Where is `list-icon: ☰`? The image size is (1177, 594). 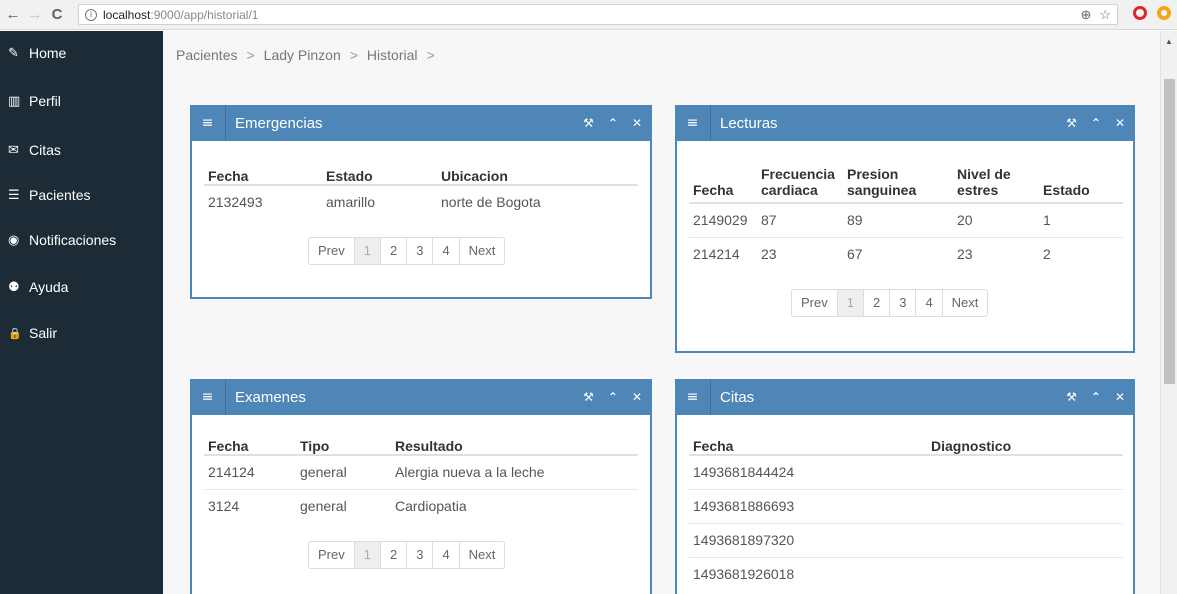
list-icon: ☰ is located at coordinates (14, 195).